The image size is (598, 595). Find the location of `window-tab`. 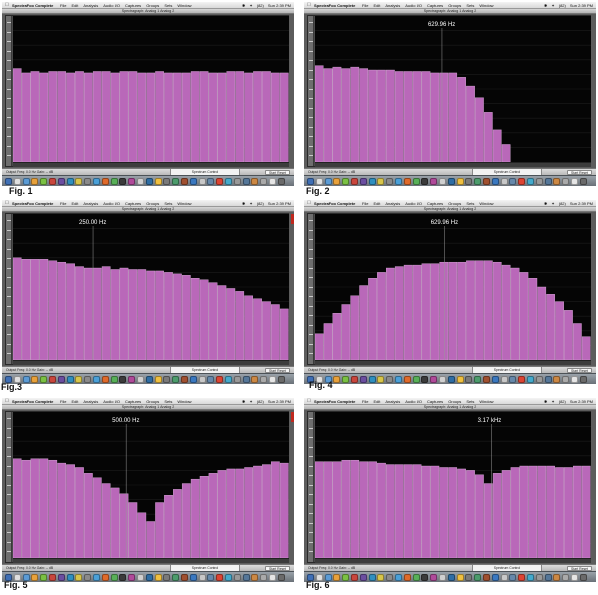

window-tab is located at coordinates (292, 219).